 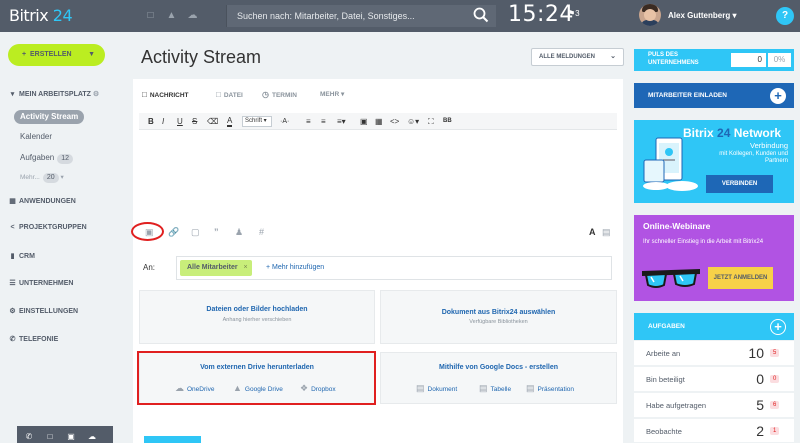 I want to click on task-badge: 5, so click(x=775, y=353).